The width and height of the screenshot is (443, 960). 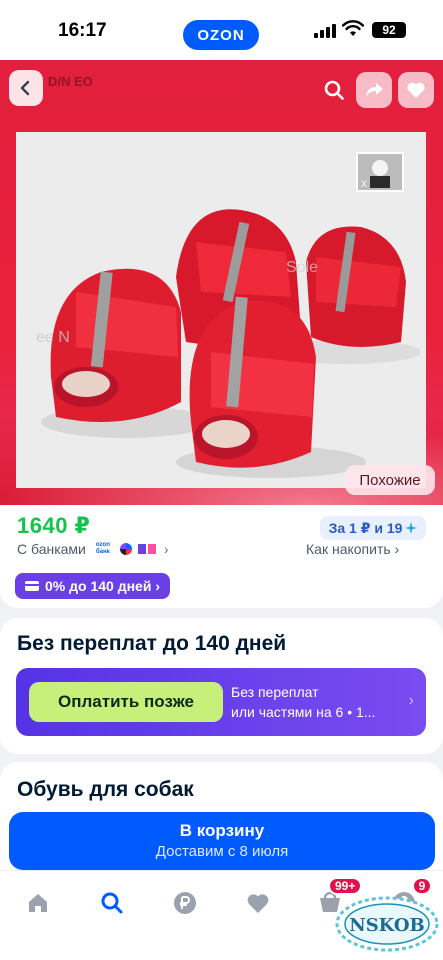 I want to click on clock: 16:17, so click(x=82, y=30).